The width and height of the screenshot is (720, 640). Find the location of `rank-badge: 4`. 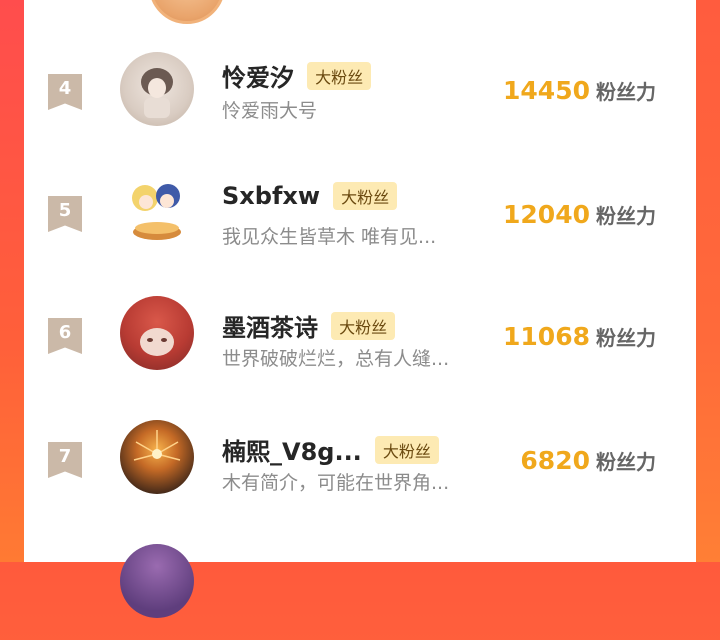

rank-badge: 4 is located at coordinates (65, 92).